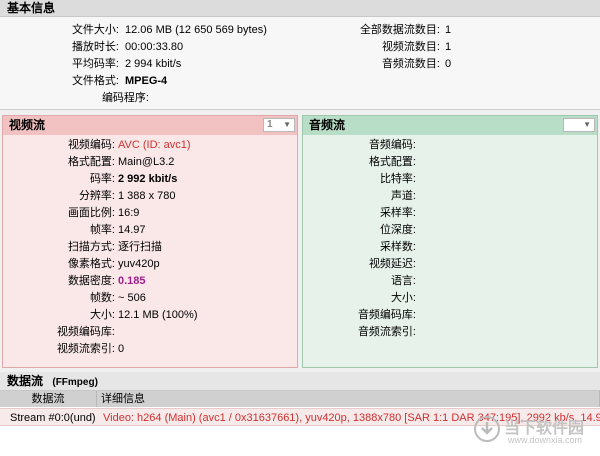  I want to click on info-value: MPEG-4, so click(146, 81).